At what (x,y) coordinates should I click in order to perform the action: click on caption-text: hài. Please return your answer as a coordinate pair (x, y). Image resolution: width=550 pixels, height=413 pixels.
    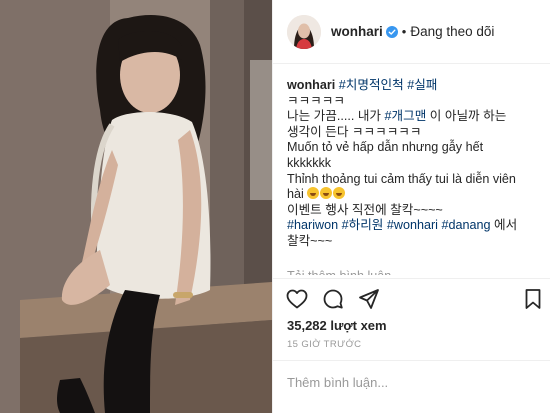
    Looking at the image, I should click on (295, 194).